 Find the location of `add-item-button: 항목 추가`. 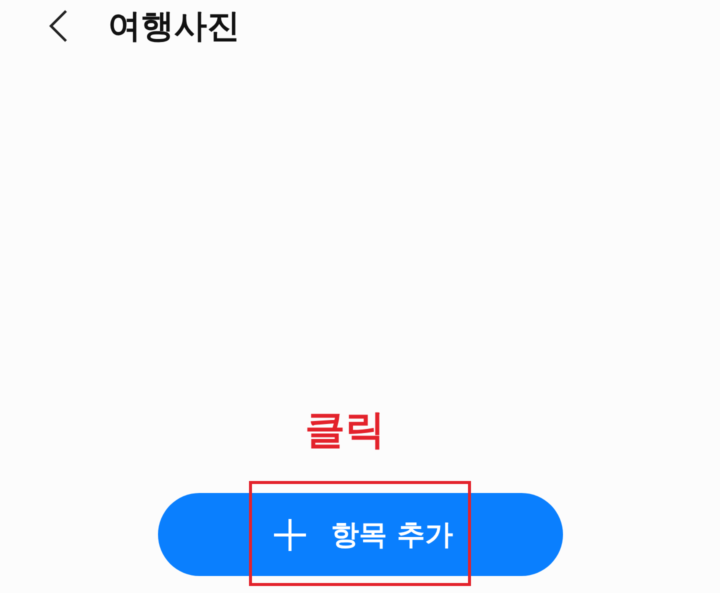

add-item-button: 항목 추가 is located at coordinates (360, 534).